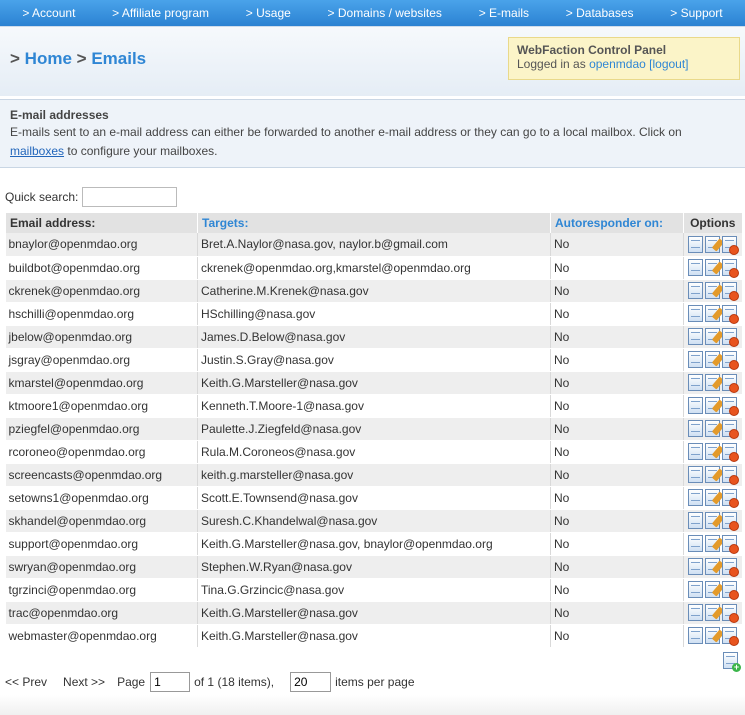  What do you see at coordinates (268, 13) in the screenshot?
I see `nav-usage: > Usage` at bounding box center [268, 13].